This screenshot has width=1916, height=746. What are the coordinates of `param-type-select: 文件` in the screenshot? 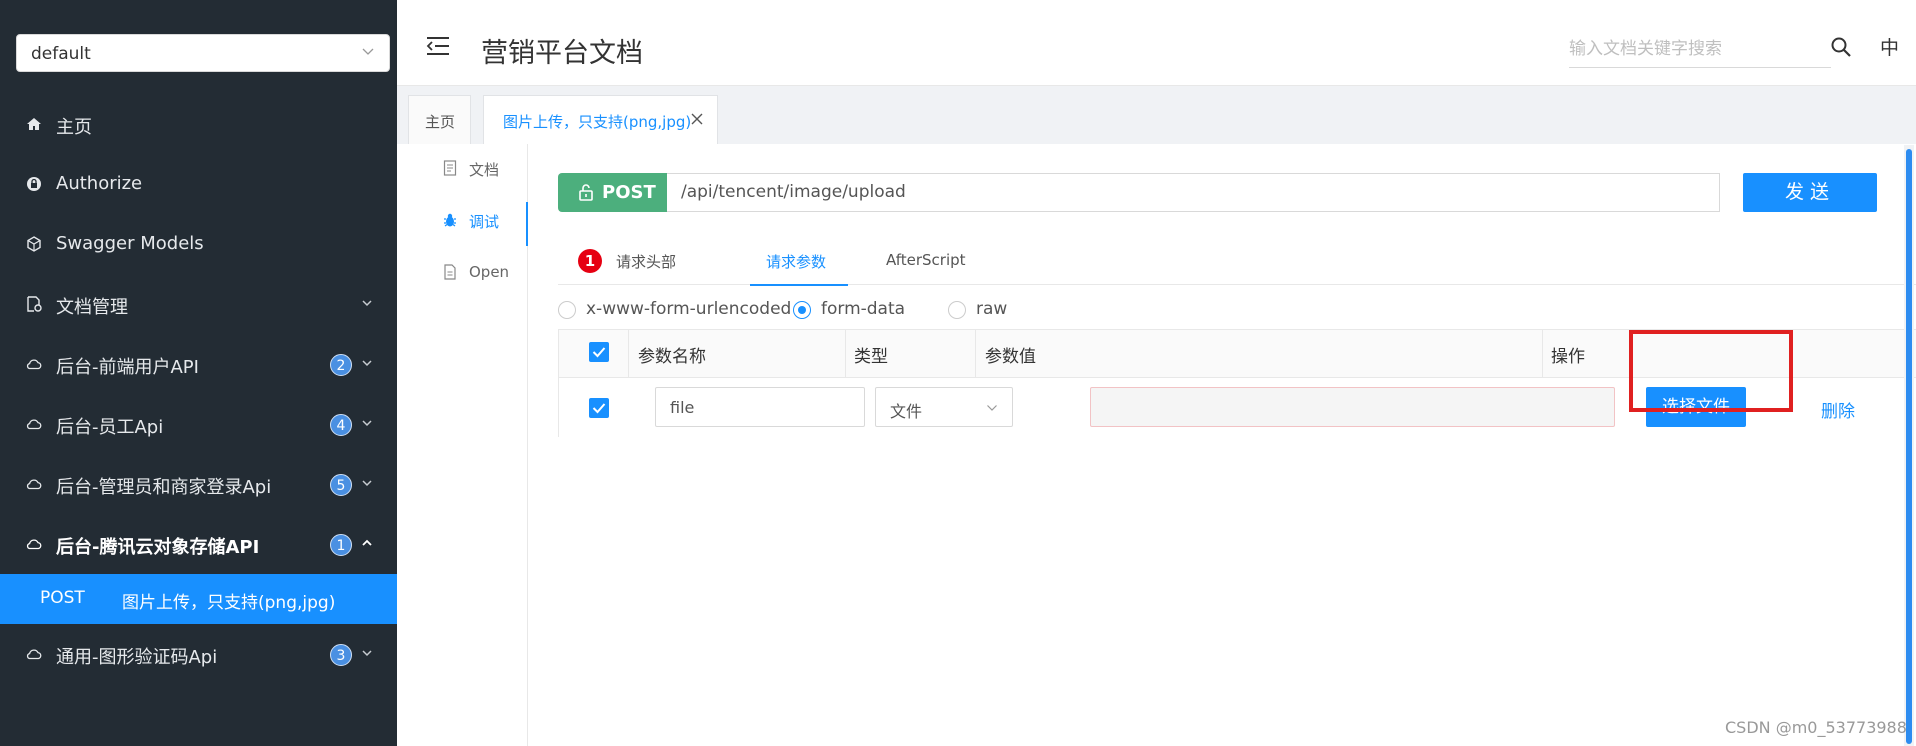 It's located at (944, 407).